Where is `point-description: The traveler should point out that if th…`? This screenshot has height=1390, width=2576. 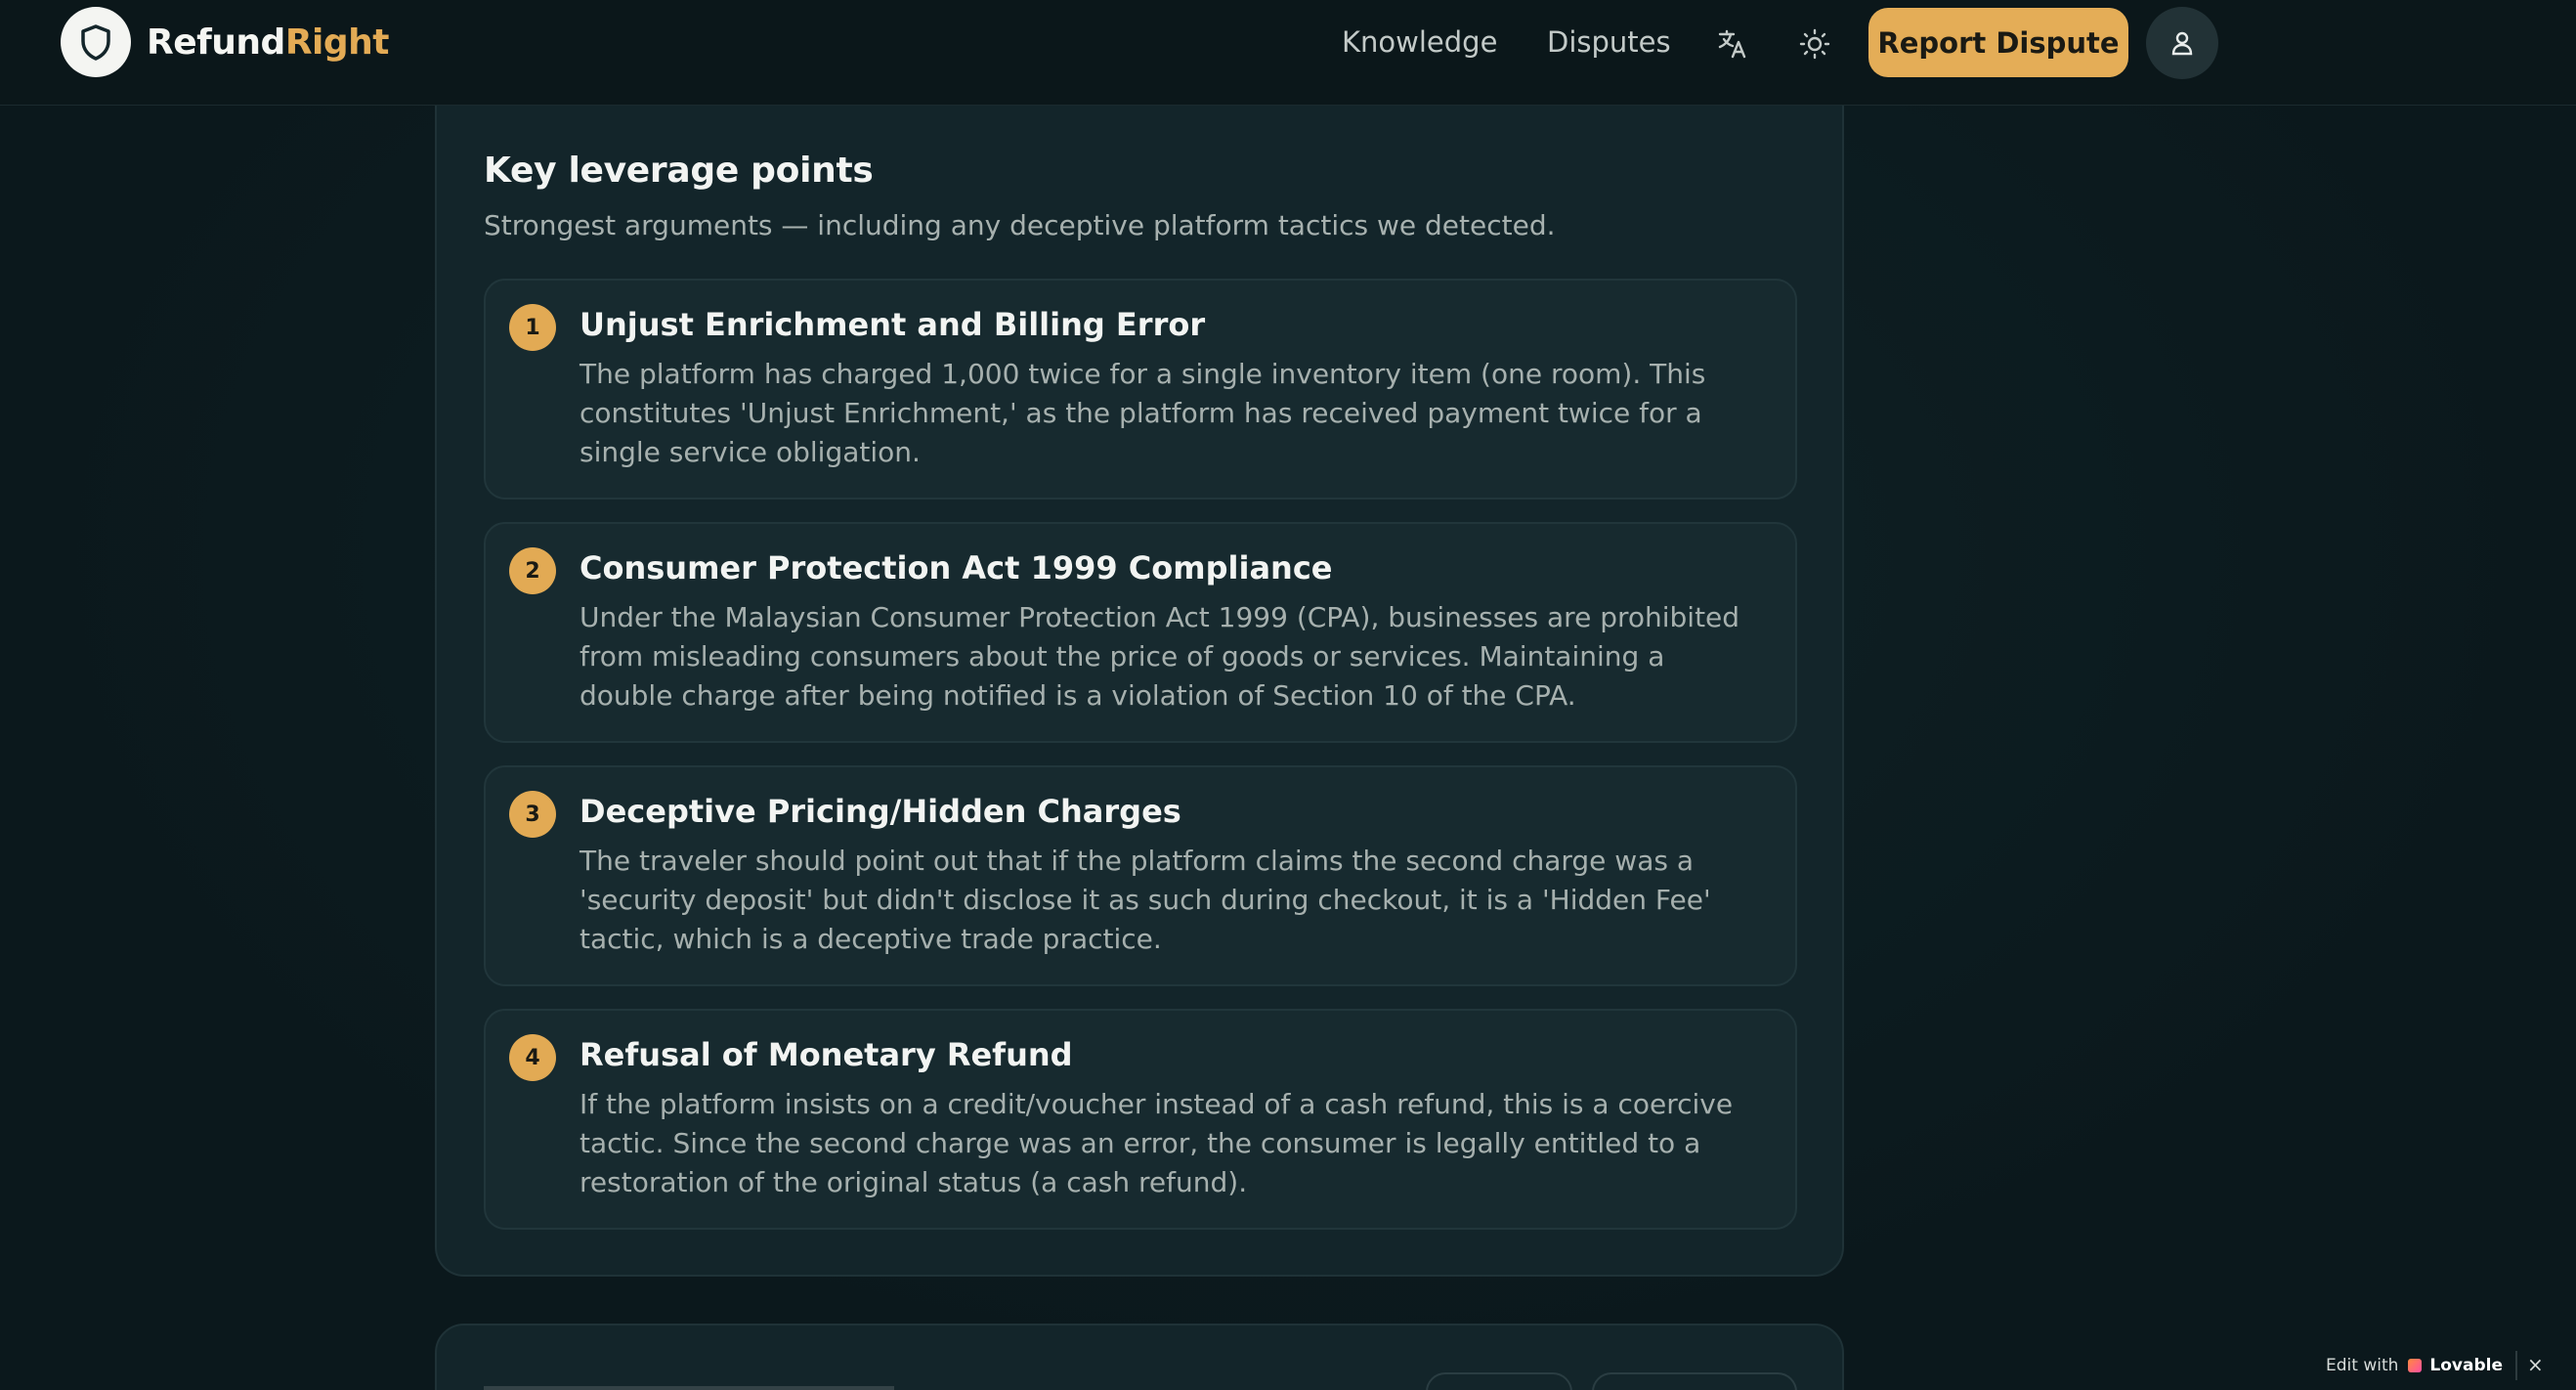 point-description: The traveler should point out that if th… is located at coordinates (1146, 900).